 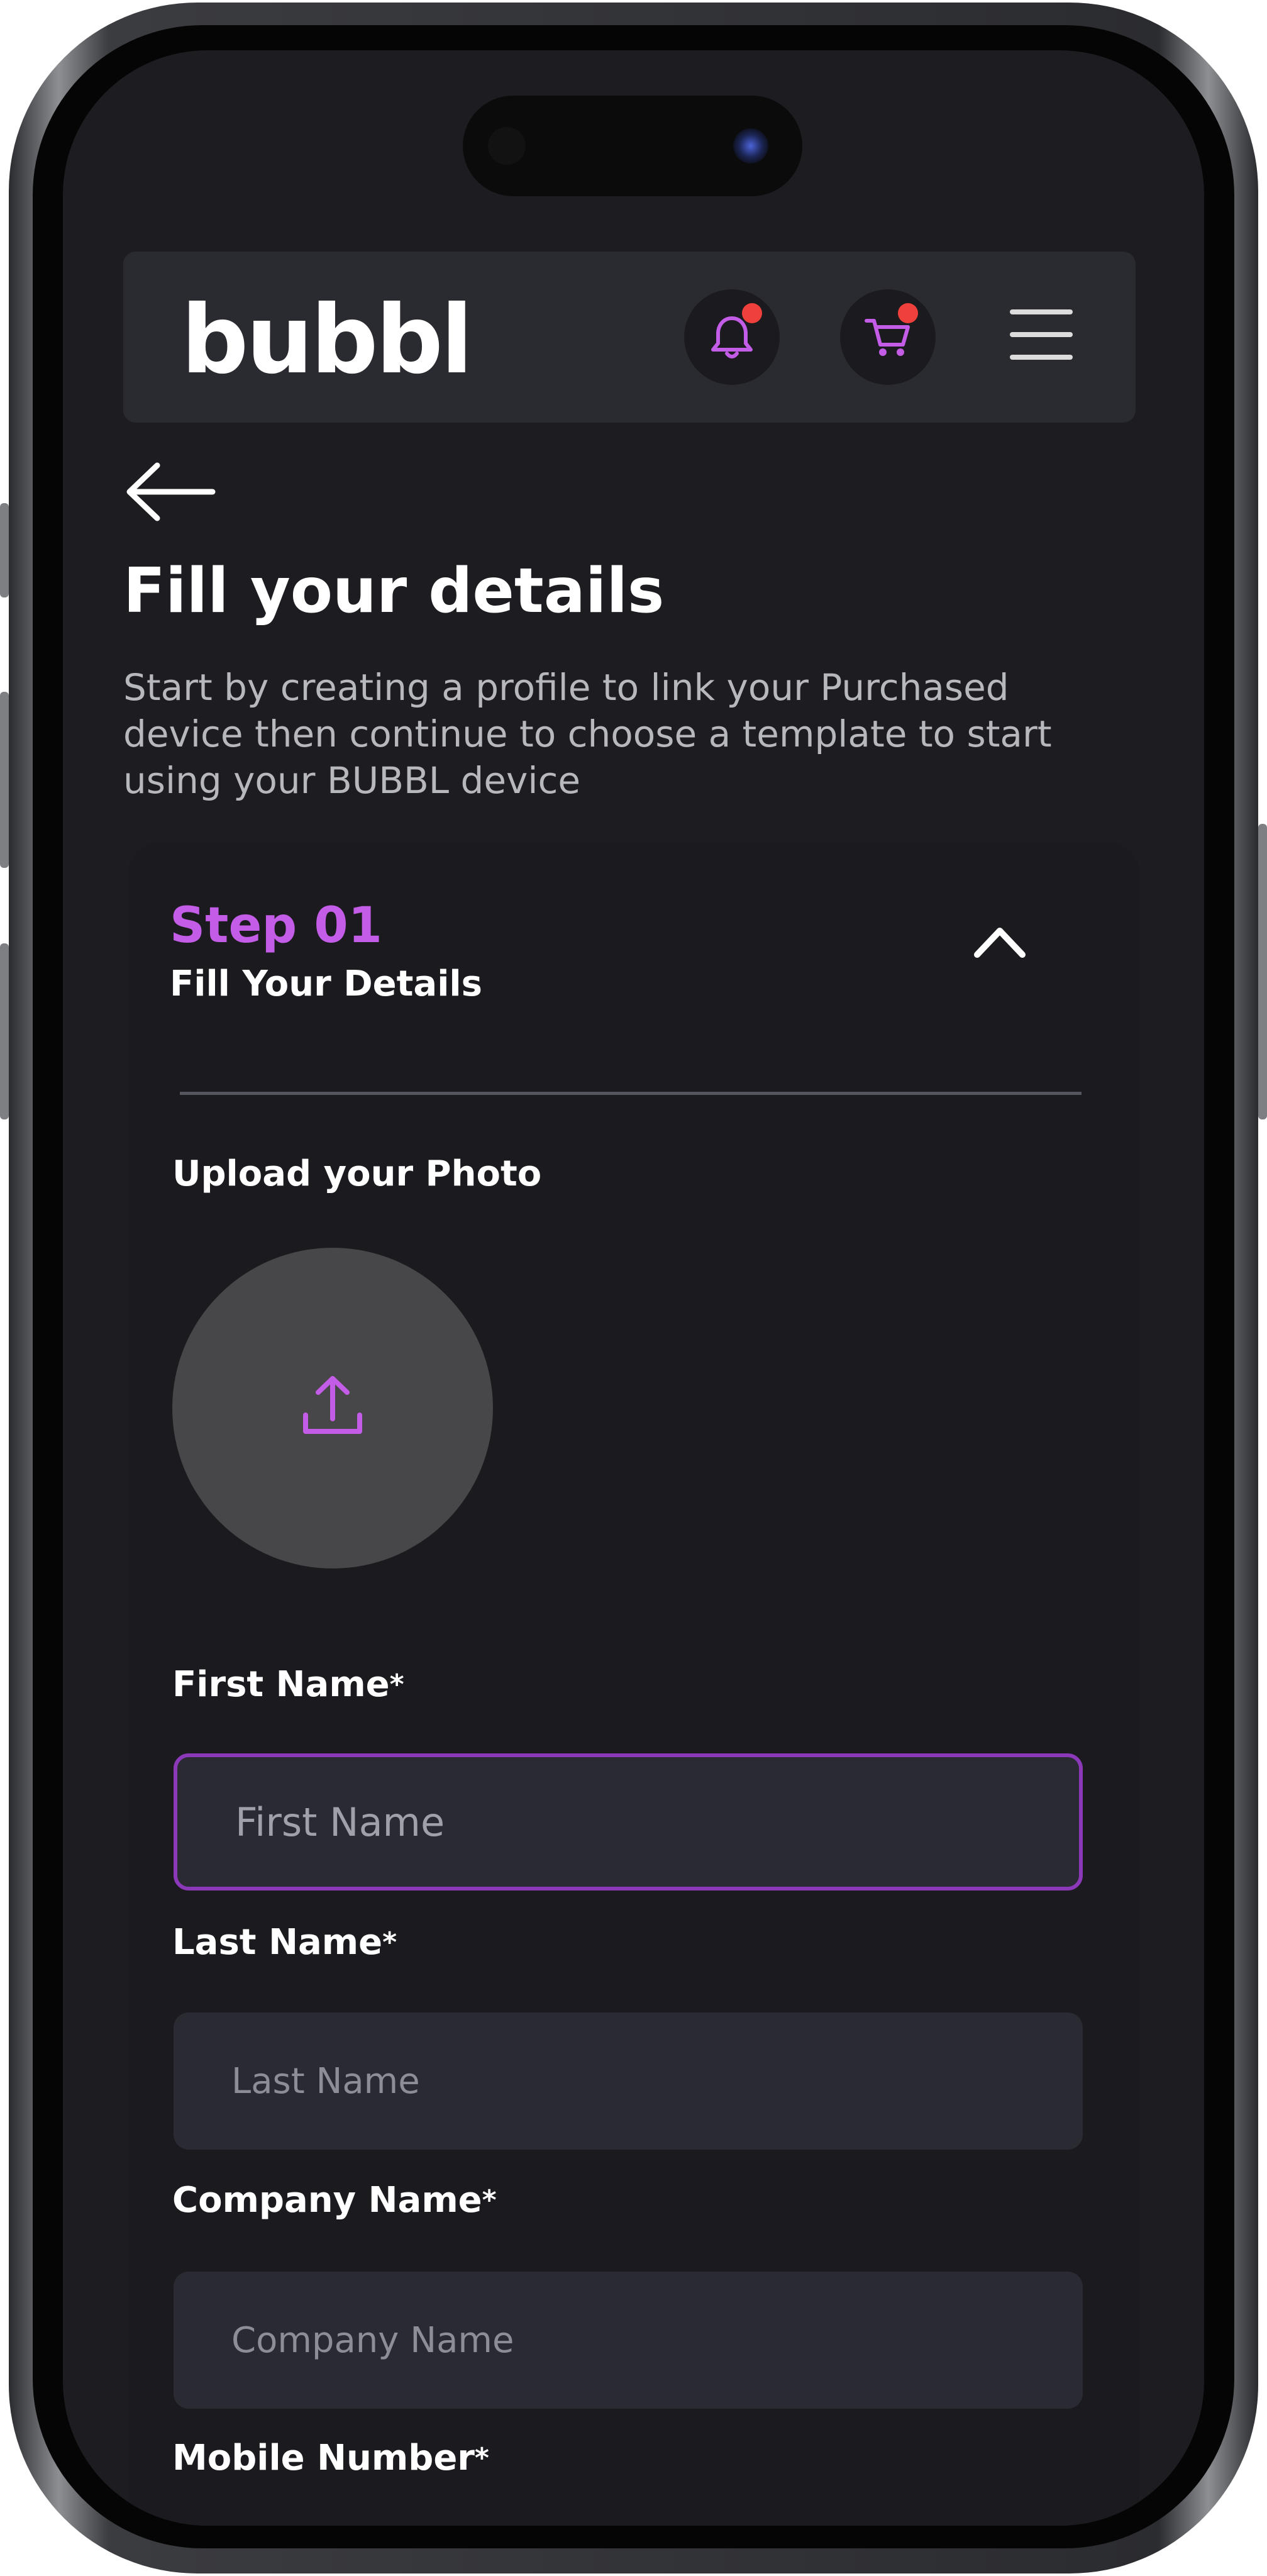 I want to click on dynamic-island, so click(x=632, y=146).